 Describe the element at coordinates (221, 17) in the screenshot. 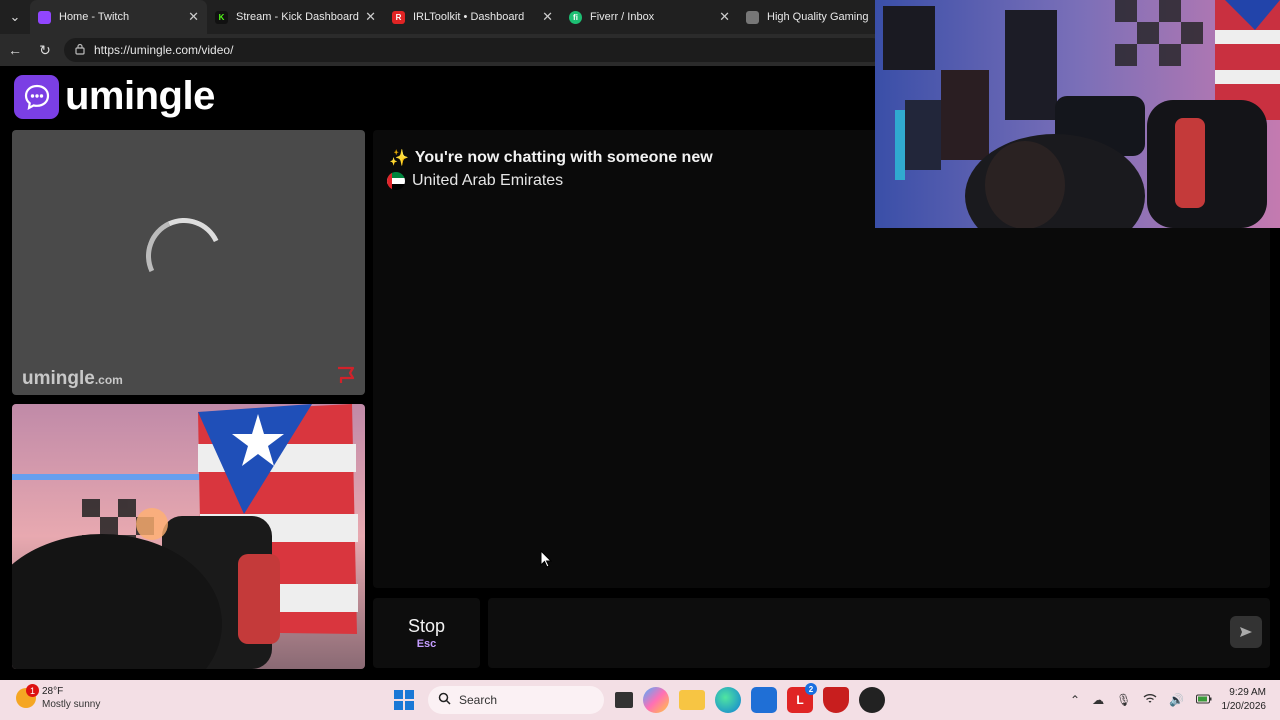

I see `kick-favicon-icon: K` at that location.